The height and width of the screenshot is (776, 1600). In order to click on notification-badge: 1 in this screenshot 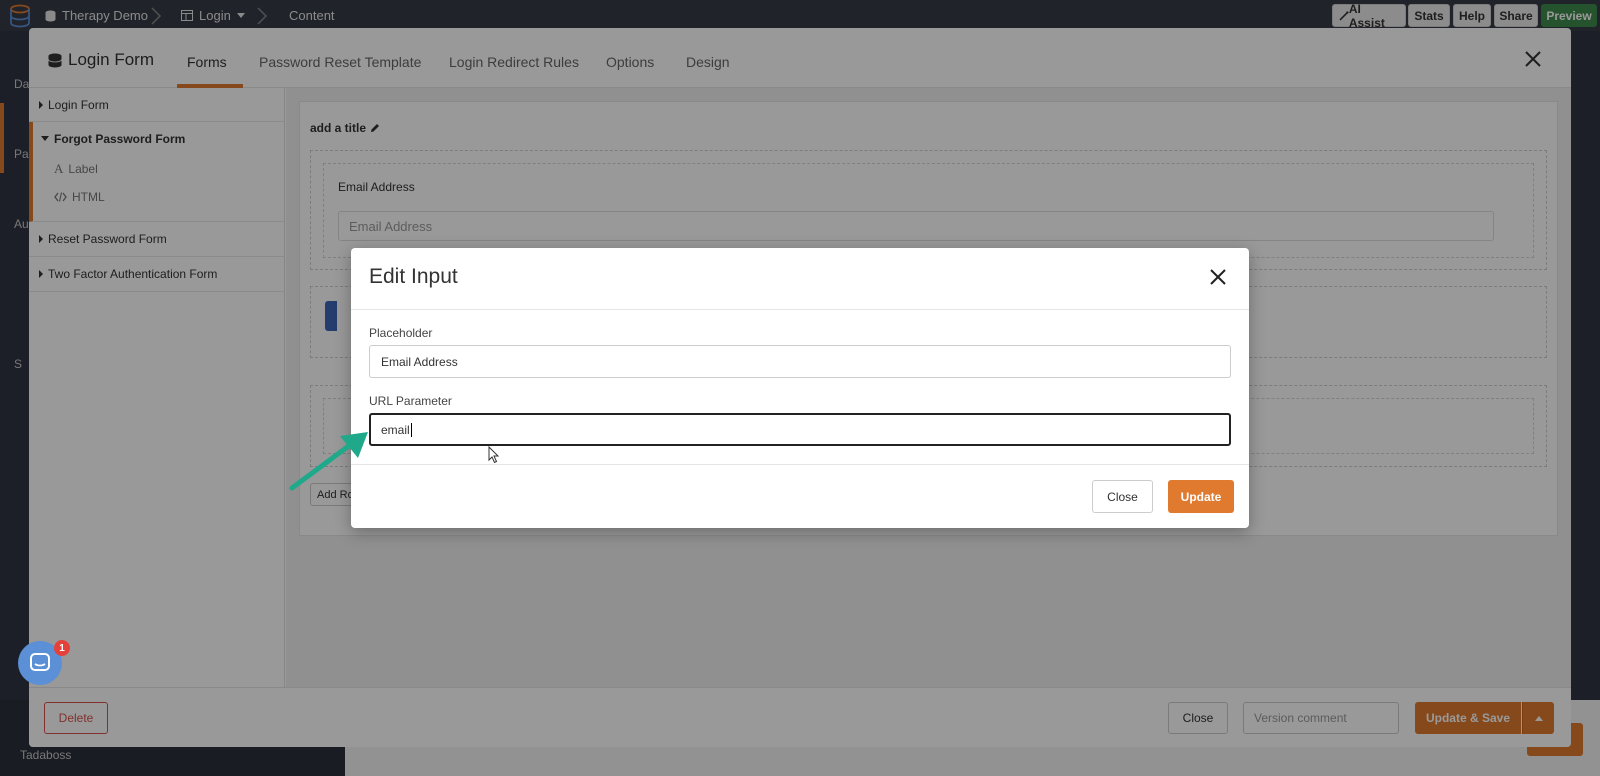, I will do `click(62, 648)`.